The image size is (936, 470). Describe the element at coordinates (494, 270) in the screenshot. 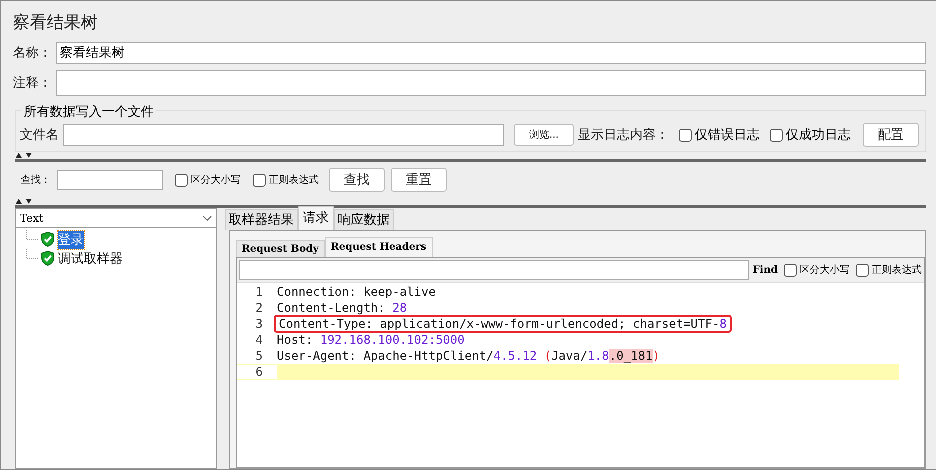

I see `find-field` at that location.